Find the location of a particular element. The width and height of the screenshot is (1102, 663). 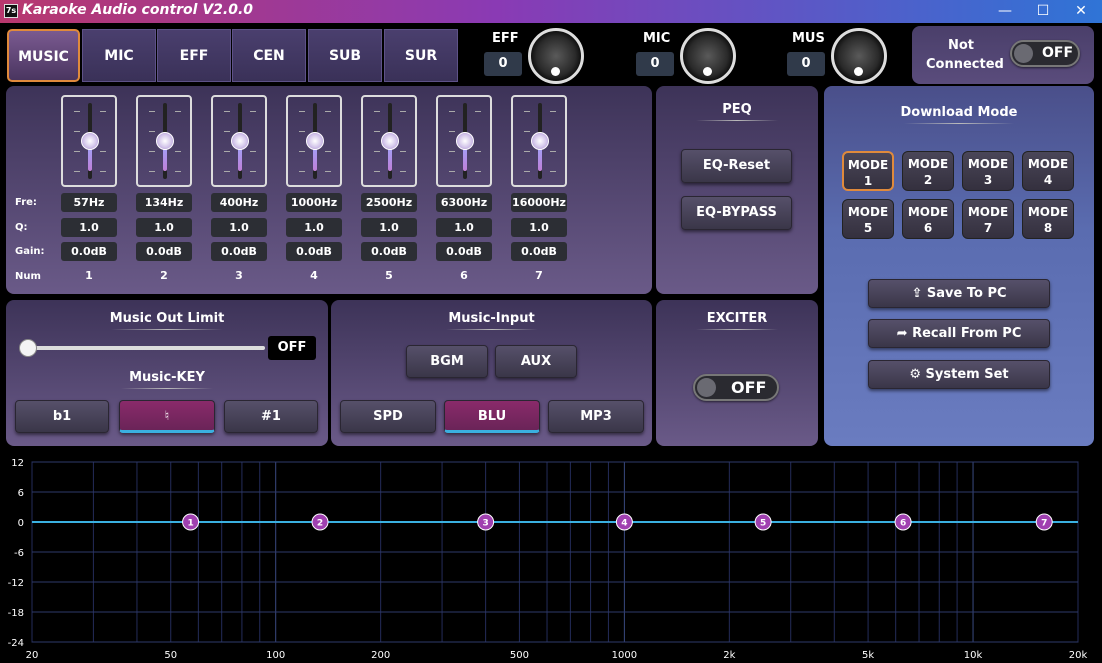

band-1-frequency: 57Hz is located at coordinates (89, 202).